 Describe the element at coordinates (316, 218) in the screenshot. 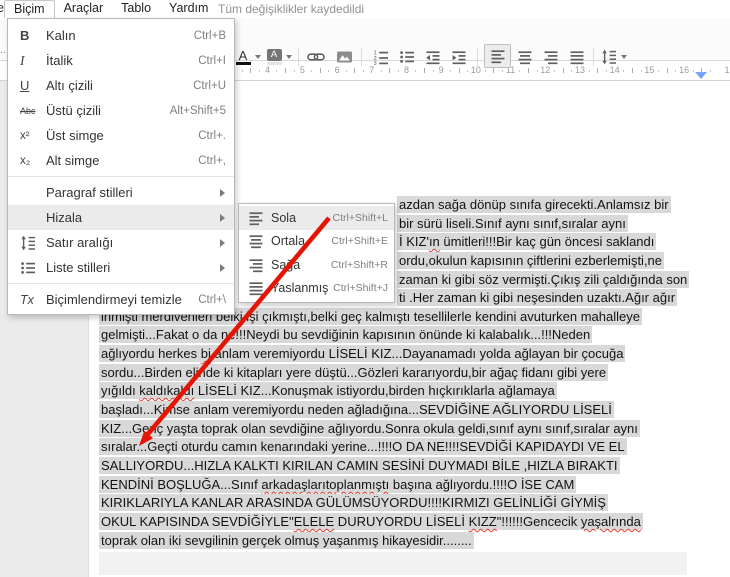

I see `align-submenu-item-sola: Sola Ctrl+Shift+L` at that location.